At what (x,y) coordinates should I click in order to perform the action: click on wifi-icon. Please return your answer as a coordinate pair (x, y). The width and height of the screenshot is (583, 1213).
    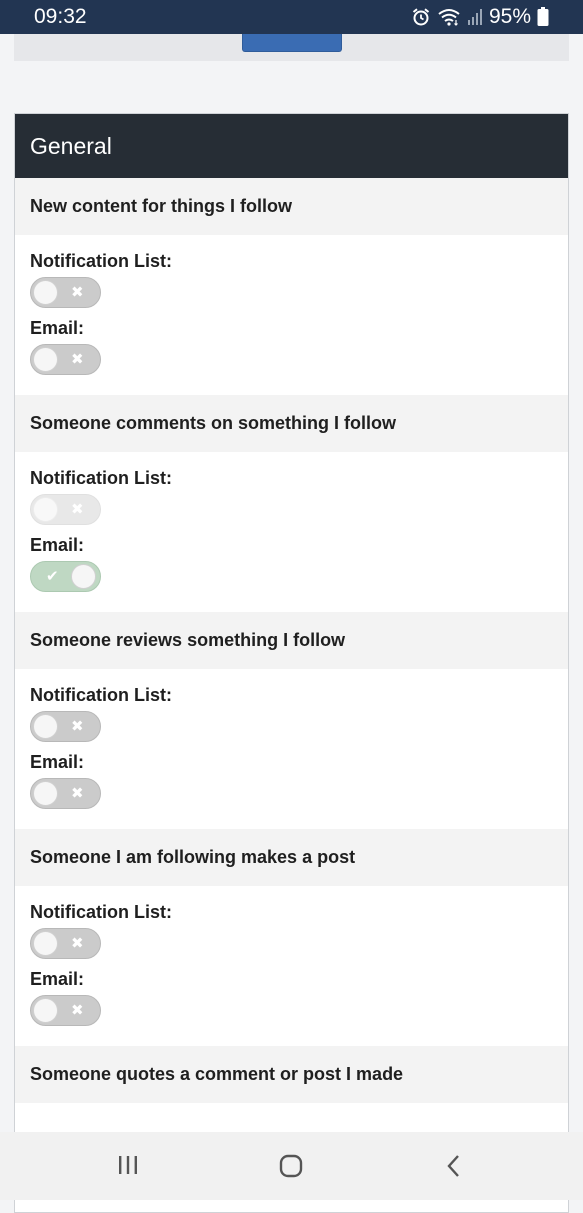
    Looking at the image, I should click on (449, 17).